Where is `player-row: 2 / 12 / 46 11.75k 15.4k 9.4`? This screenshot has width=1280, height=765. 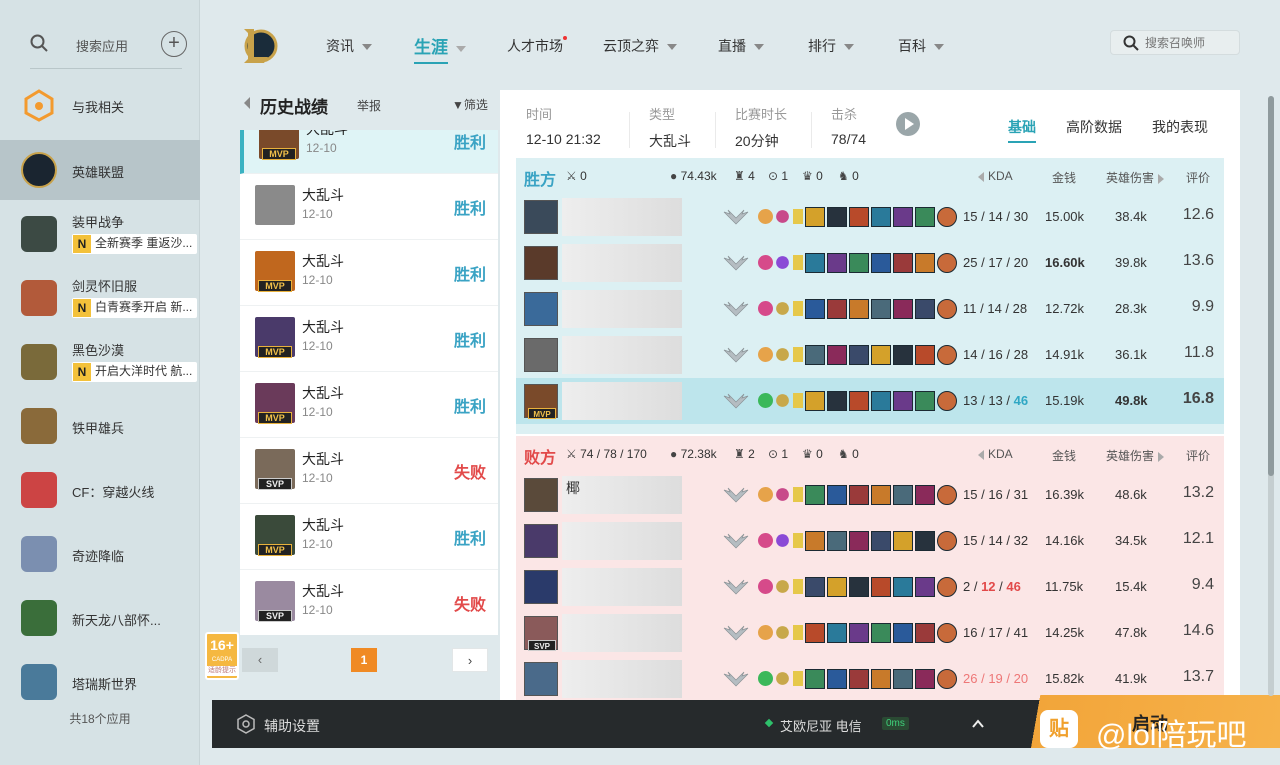 player-row: 2 / 12 / 46 11.75k 15.4k 9.4 is located at coordinates (870, 587).